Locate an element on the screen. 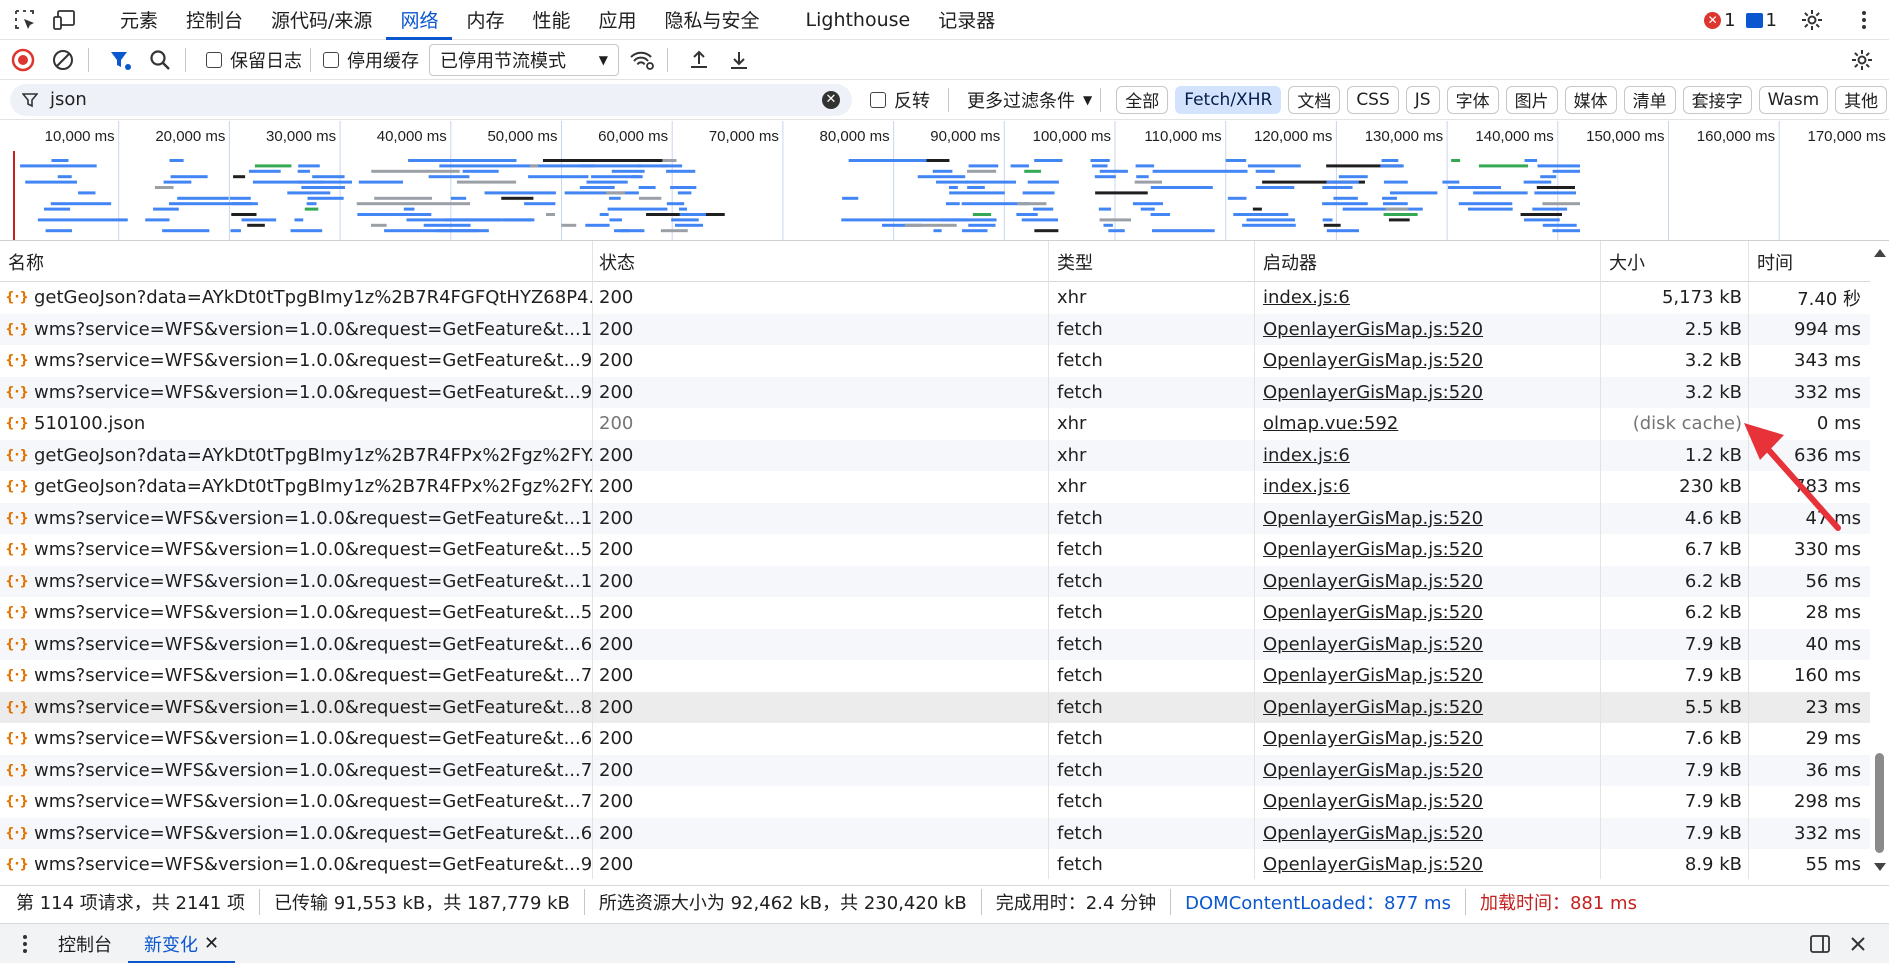 Image resolution: width=1889 pixels, height=963 pixels. preserve-log-checkbox: 保留日志 is located at coordinates (254, 60).